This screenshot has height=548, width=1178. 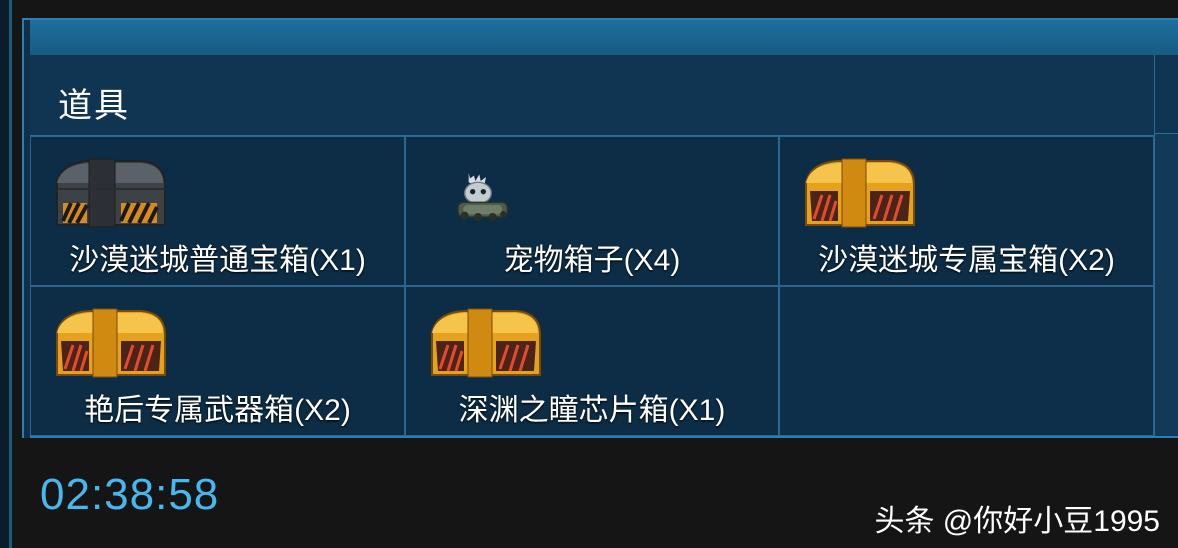 What do you see at coordinates (1166, 246) in the screenshot?
I see `scrollbar` at bounding box center [1166, 246].